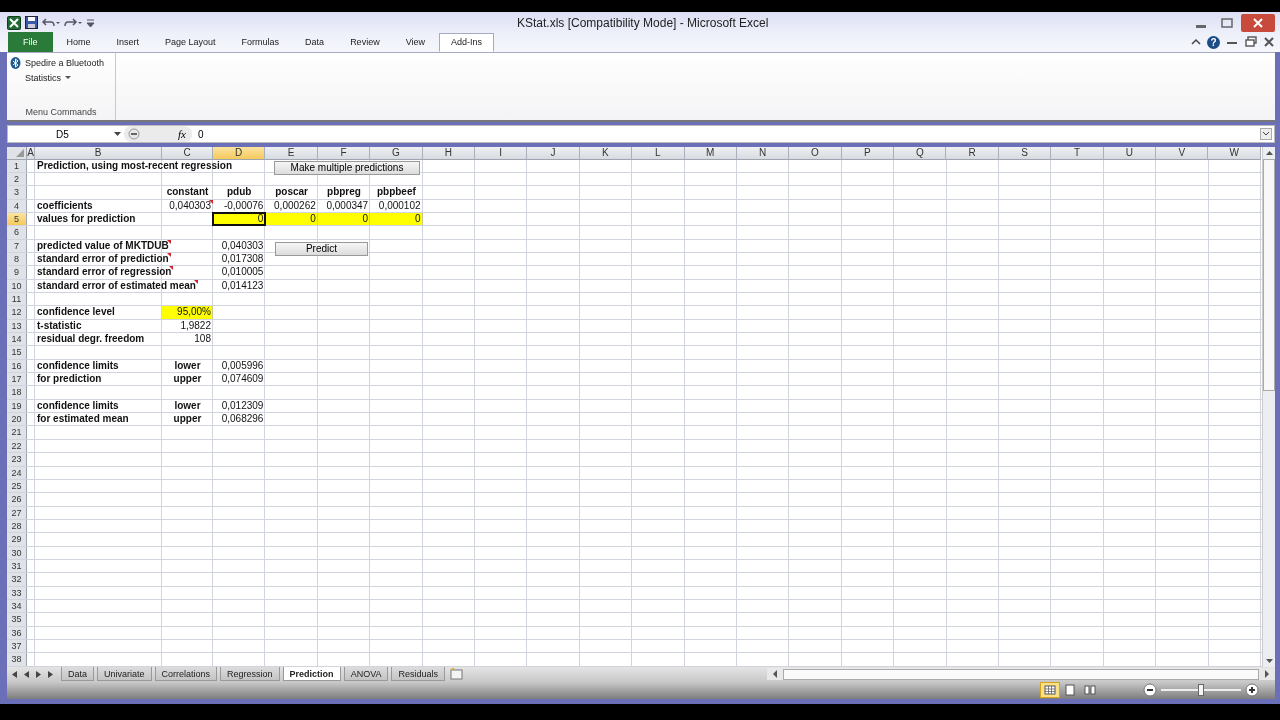  What do you see at coordinates (98, 339) in the screenshot?
I see `spreadsheet-cell: residual degr. freedom` at bounding box center [98, 339].